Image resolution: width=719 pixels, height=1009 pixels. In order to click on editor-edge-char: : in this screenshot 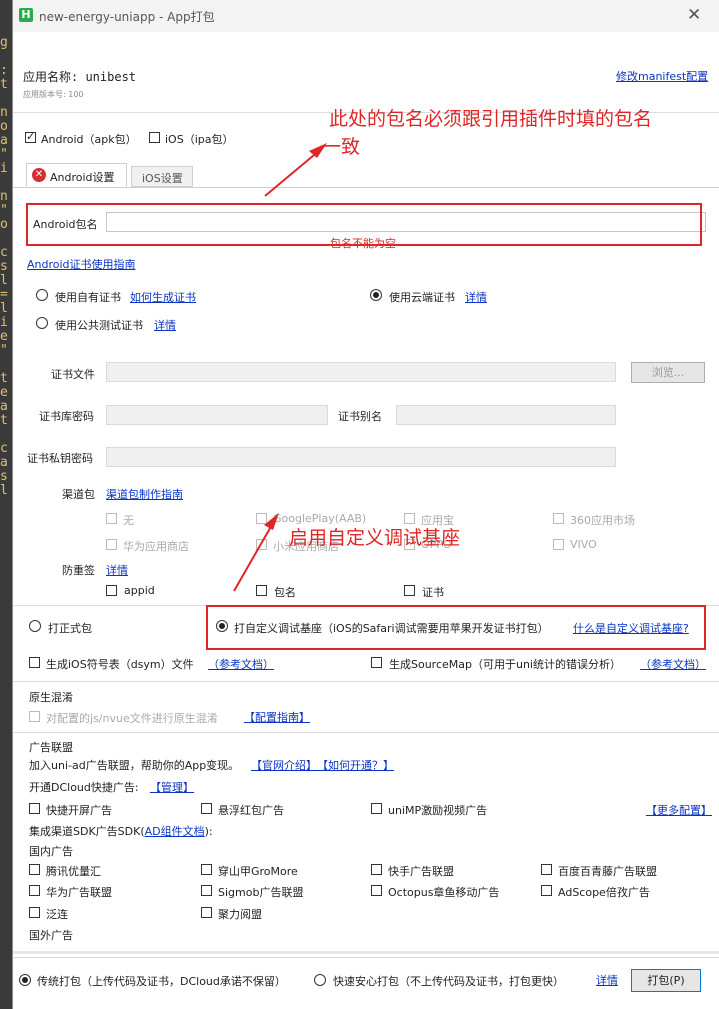, I will do `click(4, 70)`.